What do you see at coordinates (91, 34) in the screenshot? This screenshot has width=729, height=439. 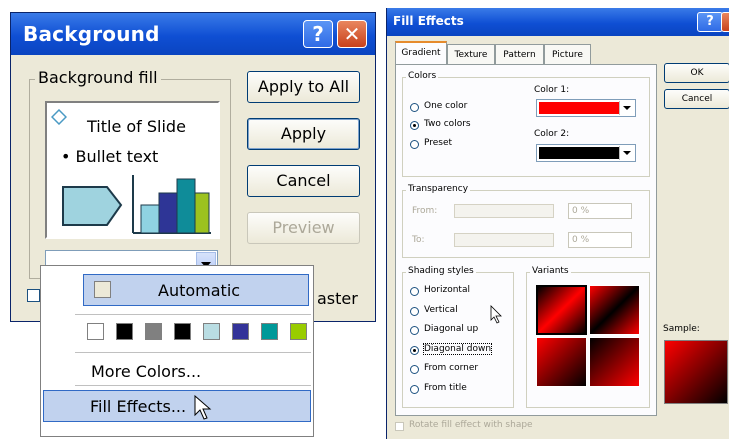 I see `background-dialog-title: Background` at bounding box center [91, 34].